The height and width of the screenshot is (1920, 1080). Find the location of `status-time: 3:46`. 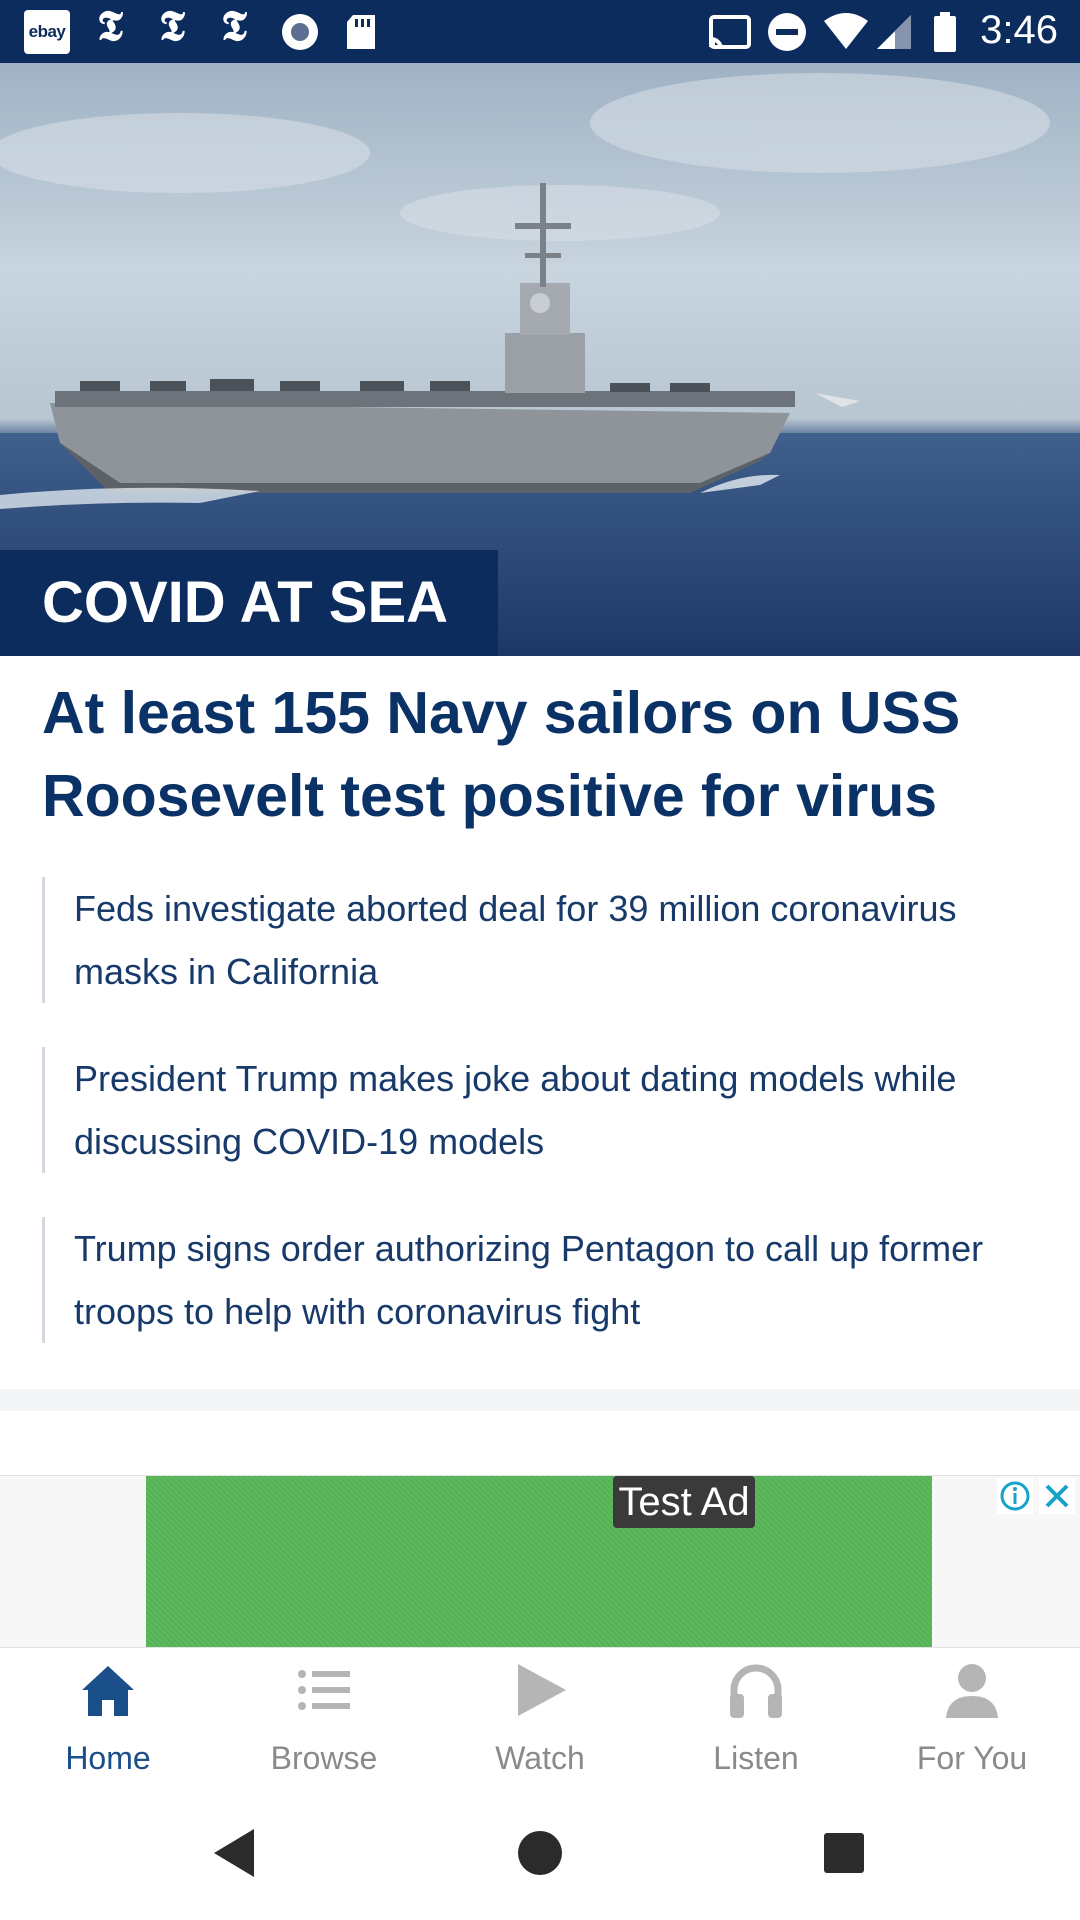

status-time: 3:46 is located at coordinates (1019, 30).